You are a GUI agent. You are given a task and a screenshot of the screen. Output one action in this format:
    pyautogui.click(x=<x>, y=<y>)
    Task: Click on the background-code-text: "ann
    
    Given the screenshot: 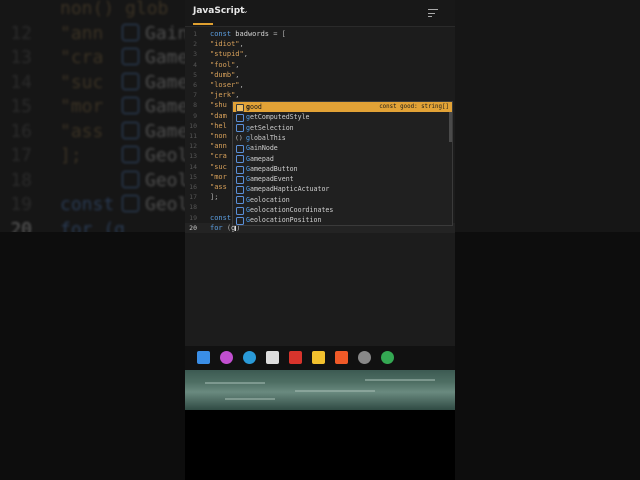 What is the action you would take?
    pyautogui.click(x=82, y=33)
    